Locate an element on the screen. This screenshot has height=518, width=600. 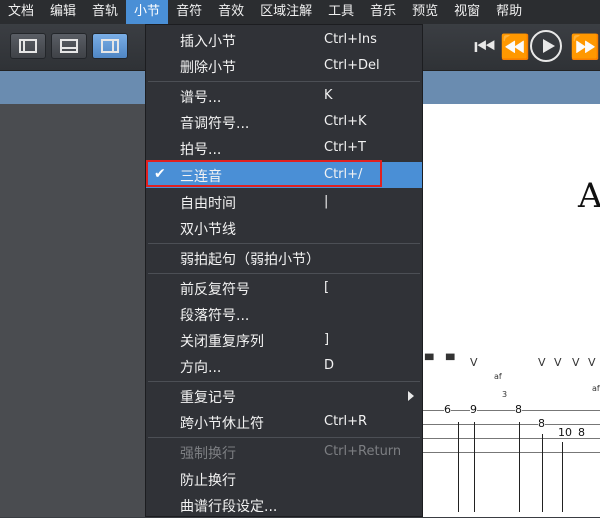
layout-bottom-button is located at coordinates (69, 46).